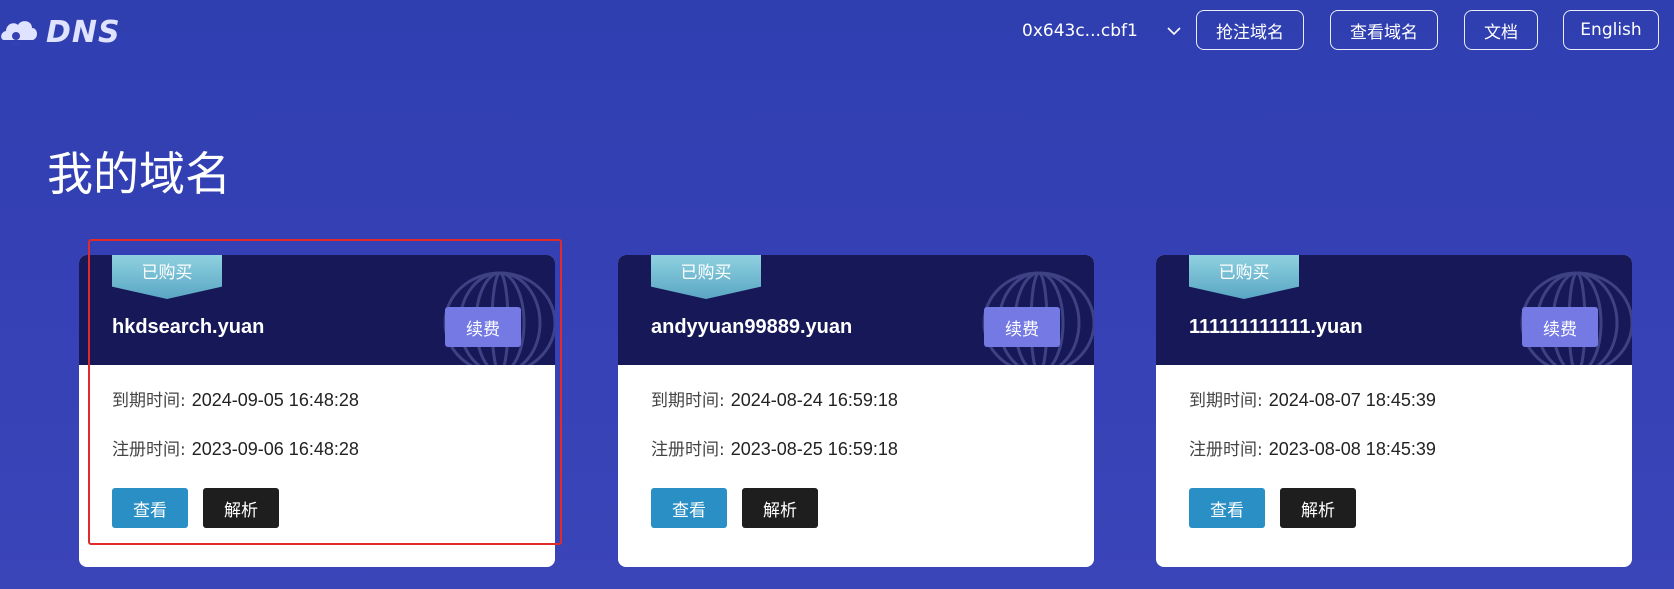  I want to click on wallet-dropdown: 0x643c...cbf1, so click(1102, 31).